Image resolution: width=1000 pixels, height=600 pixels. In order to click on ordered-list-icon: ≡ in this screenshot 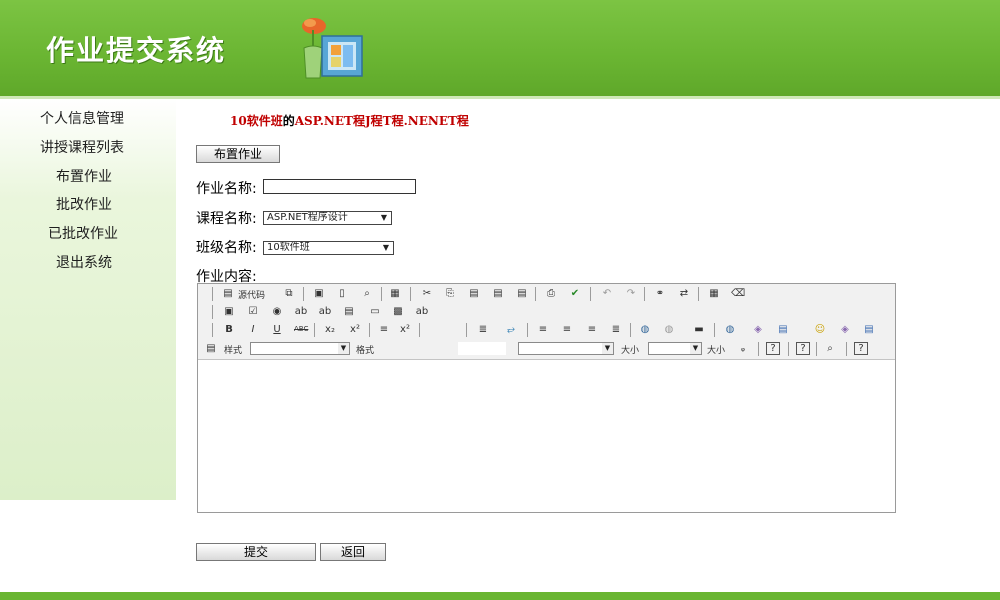, I will do `click(384, 329)`.